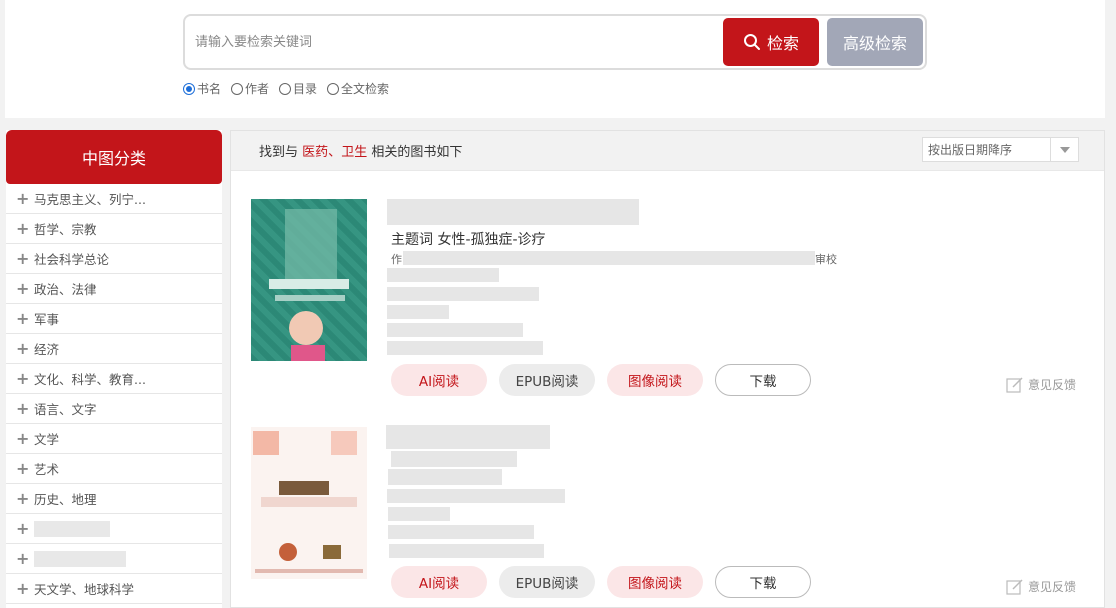 The height and width of the screenshot is (608, 1116). Describe the element at coordinates (114, 349) in the screenshot. I see `sidebar-item-economics: + 经济` at that location.